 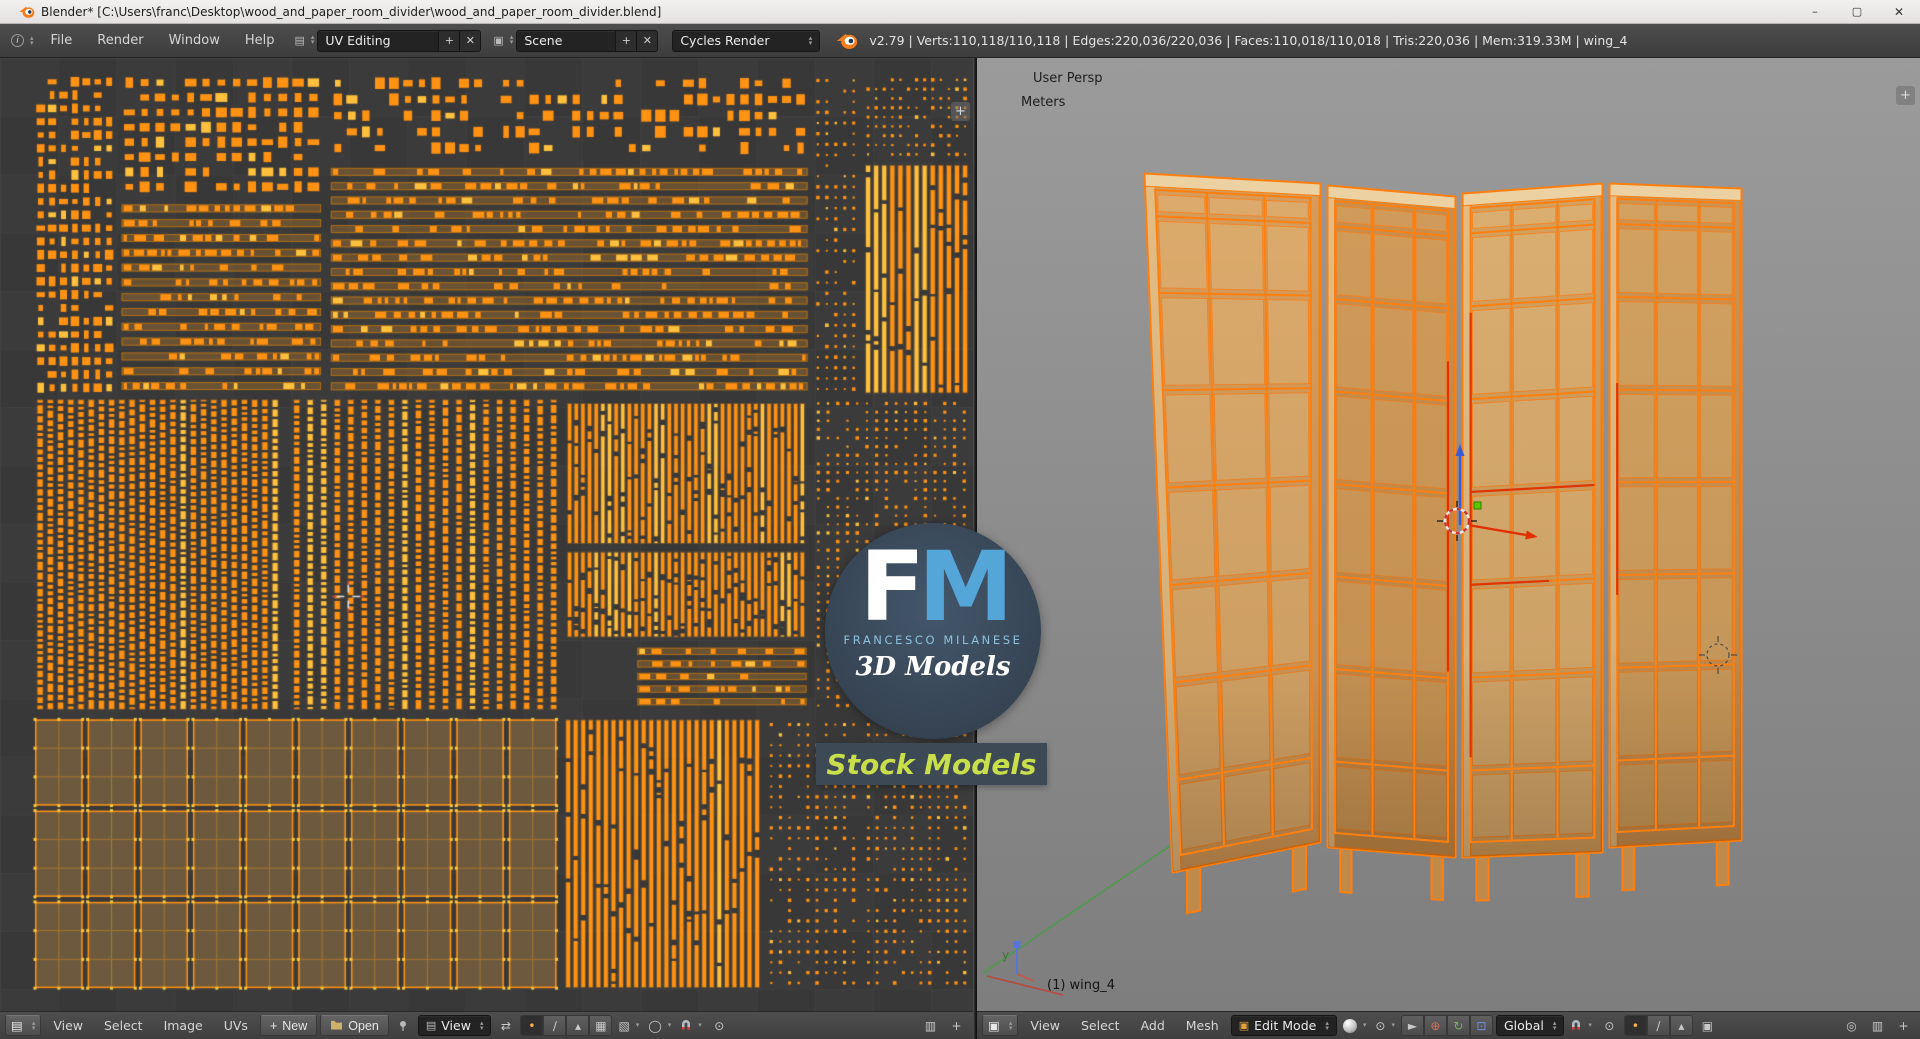 What do you see at coordinates (505, 1025) in the screenshot?
I see `uv-sync-selection-icon: ⇄` at bounding box center [505, 1025].